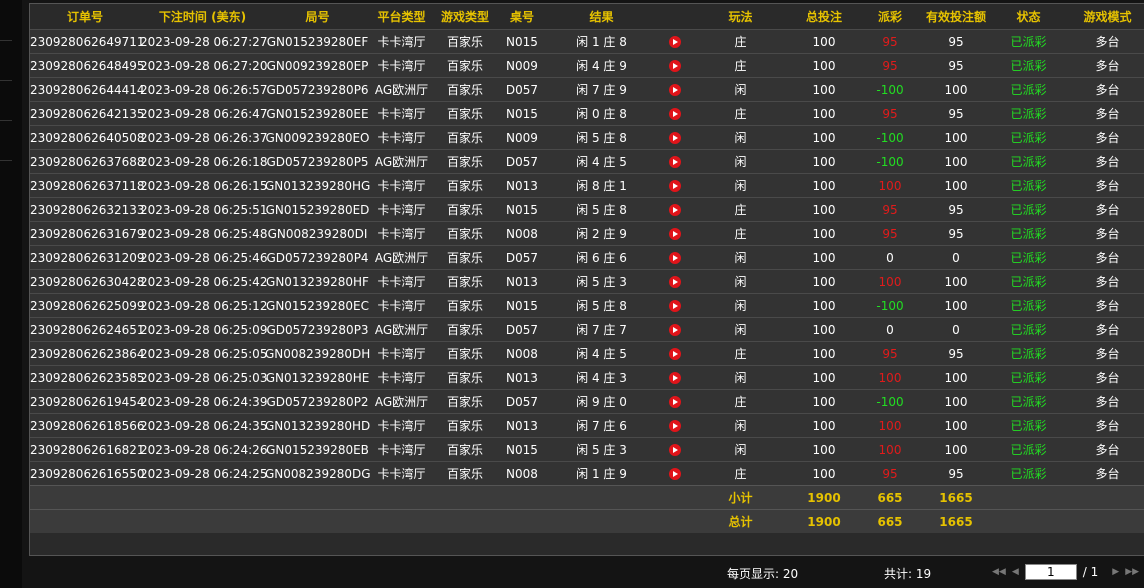 The image size is (1144, 588). I want to click on order-id-cell: 230928062637118, so click(87, 185).